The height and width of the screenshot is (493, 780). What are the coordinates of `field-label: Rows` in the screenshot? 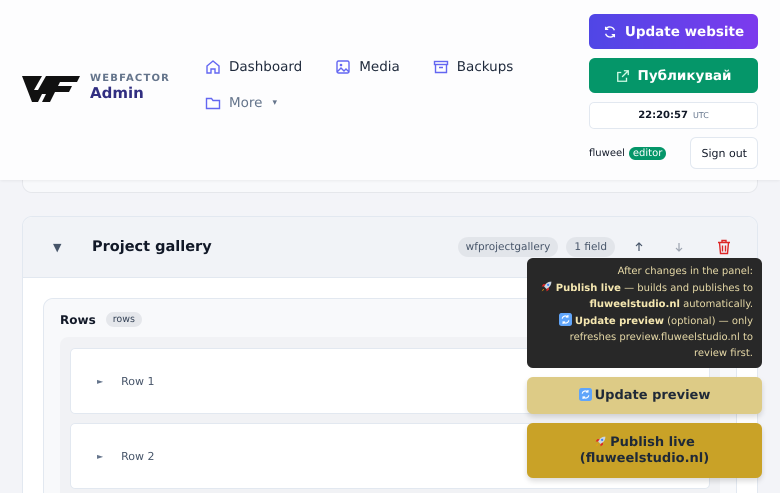 It's located at (78, 319).